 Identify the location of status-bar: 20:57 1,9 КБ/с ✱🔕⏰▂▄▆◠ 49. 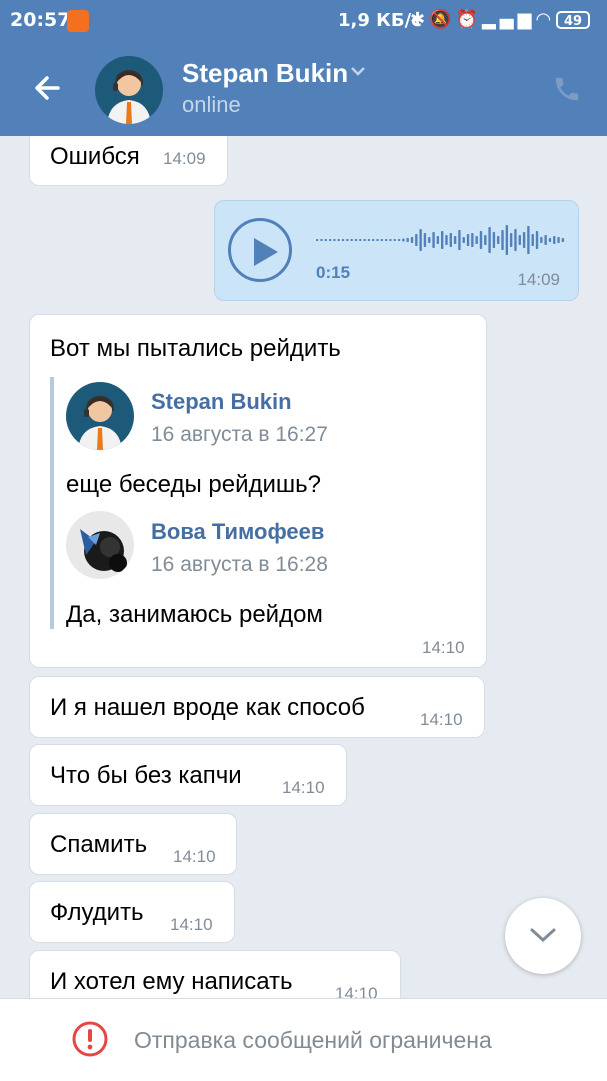
(303, 21).